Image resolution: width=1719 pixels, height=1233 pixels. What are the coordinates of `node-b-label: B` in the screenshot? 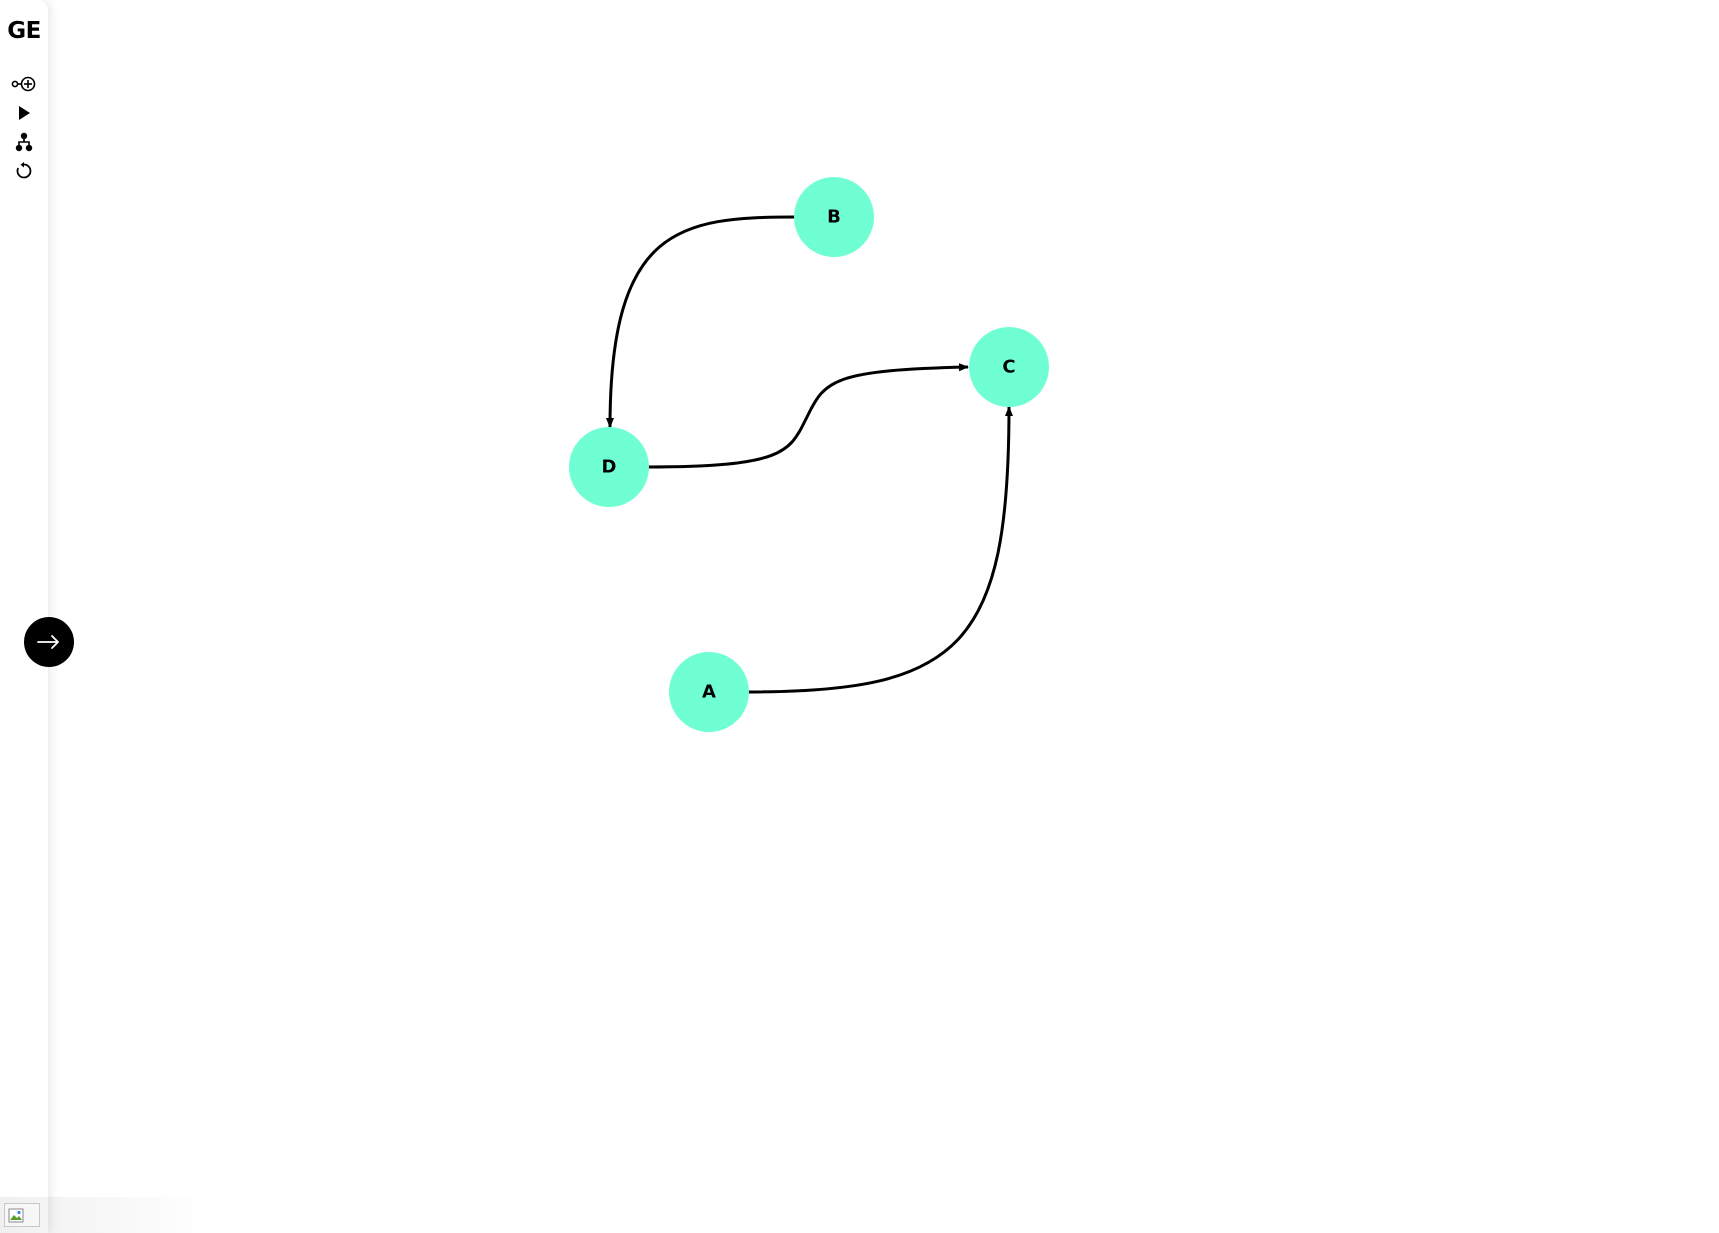 It's located at (834, 217).